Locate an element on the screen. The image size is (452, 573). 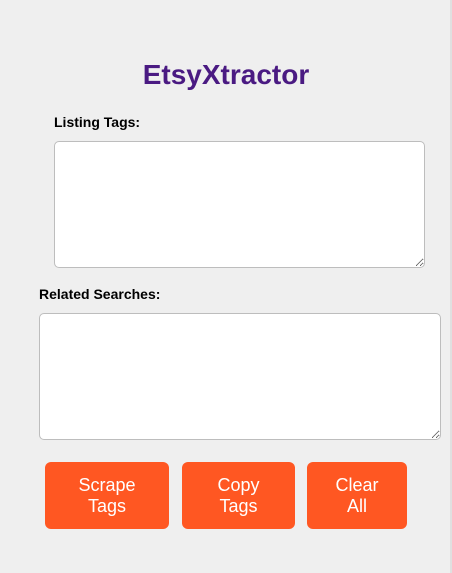
app-title: EtsyXtractor is located at coordinates (226, 74).